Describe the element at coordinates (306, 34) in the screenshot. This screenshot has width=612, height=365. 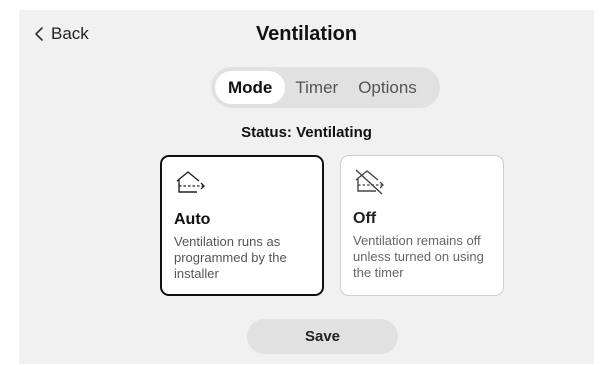
I see `page-title: Ventilation` at that location.